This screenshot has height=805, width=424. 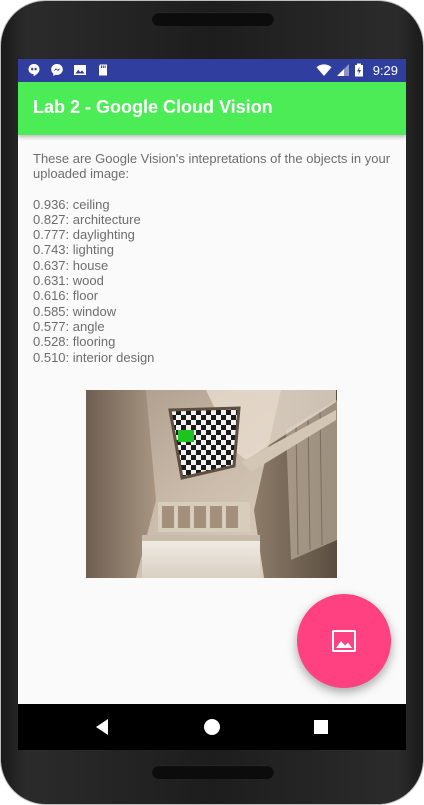 What do you see at coordinates (213, 19) in the screenshot?
I see `top-speaker` at bounding box center [213, 19].